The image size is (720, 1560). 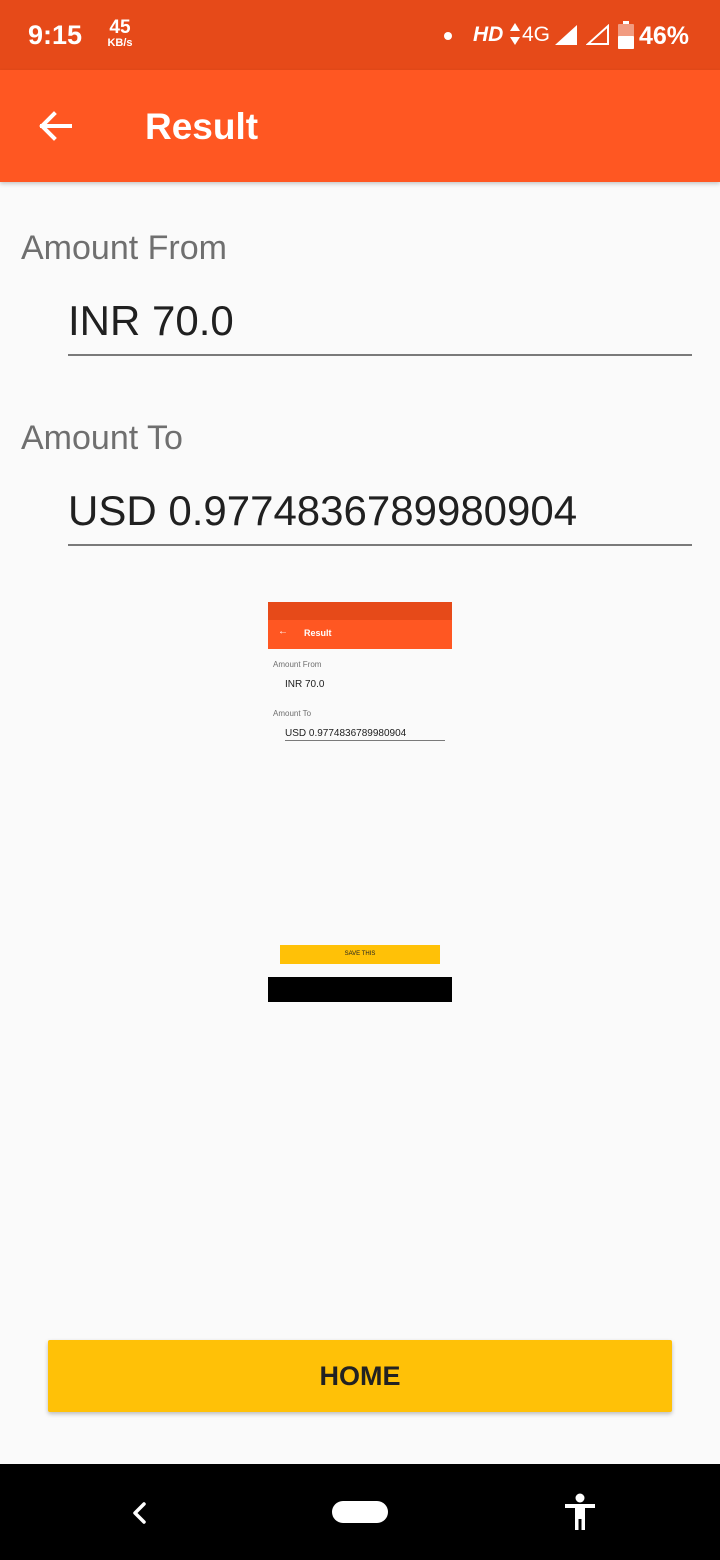 I want to click on preview-app-bar: ← Result, so click(x=360, y=634).